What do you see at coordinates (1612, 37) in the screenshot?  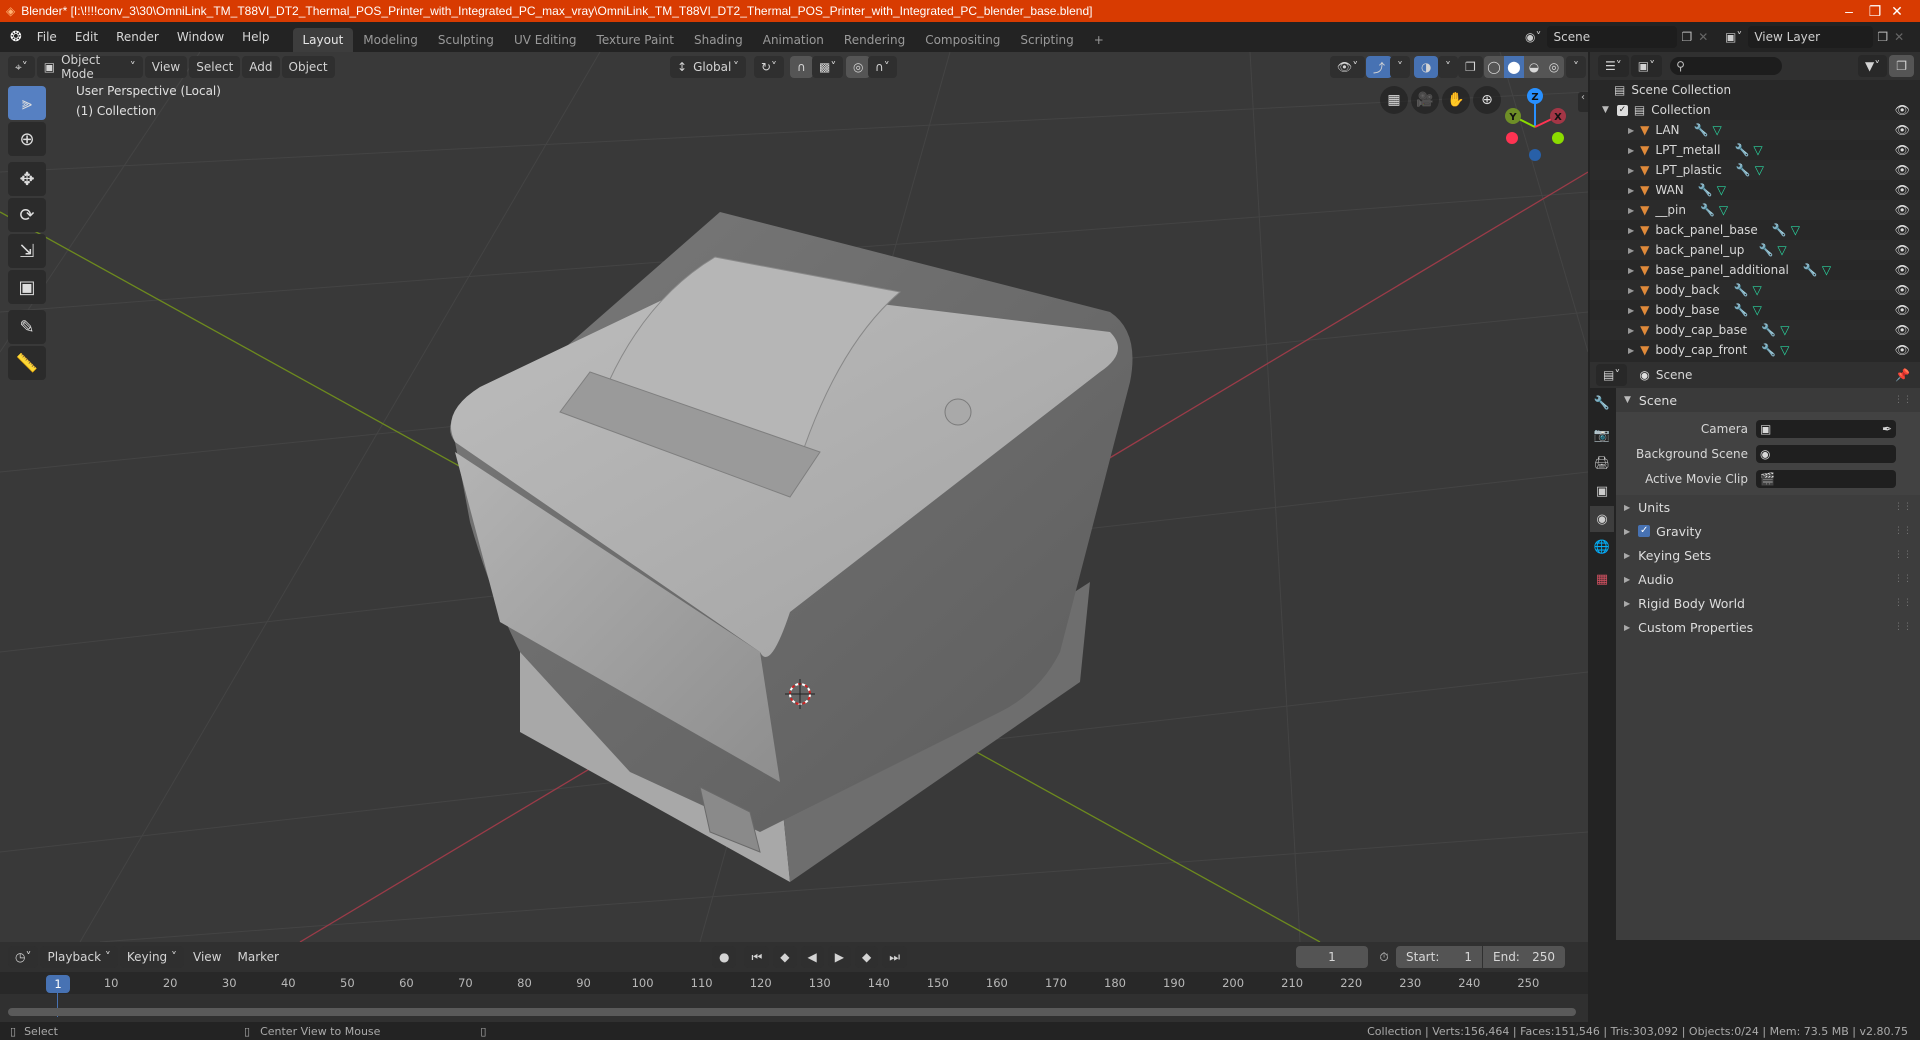 I see `scene-name-field: Scene` at bounding box center [1612, 37].